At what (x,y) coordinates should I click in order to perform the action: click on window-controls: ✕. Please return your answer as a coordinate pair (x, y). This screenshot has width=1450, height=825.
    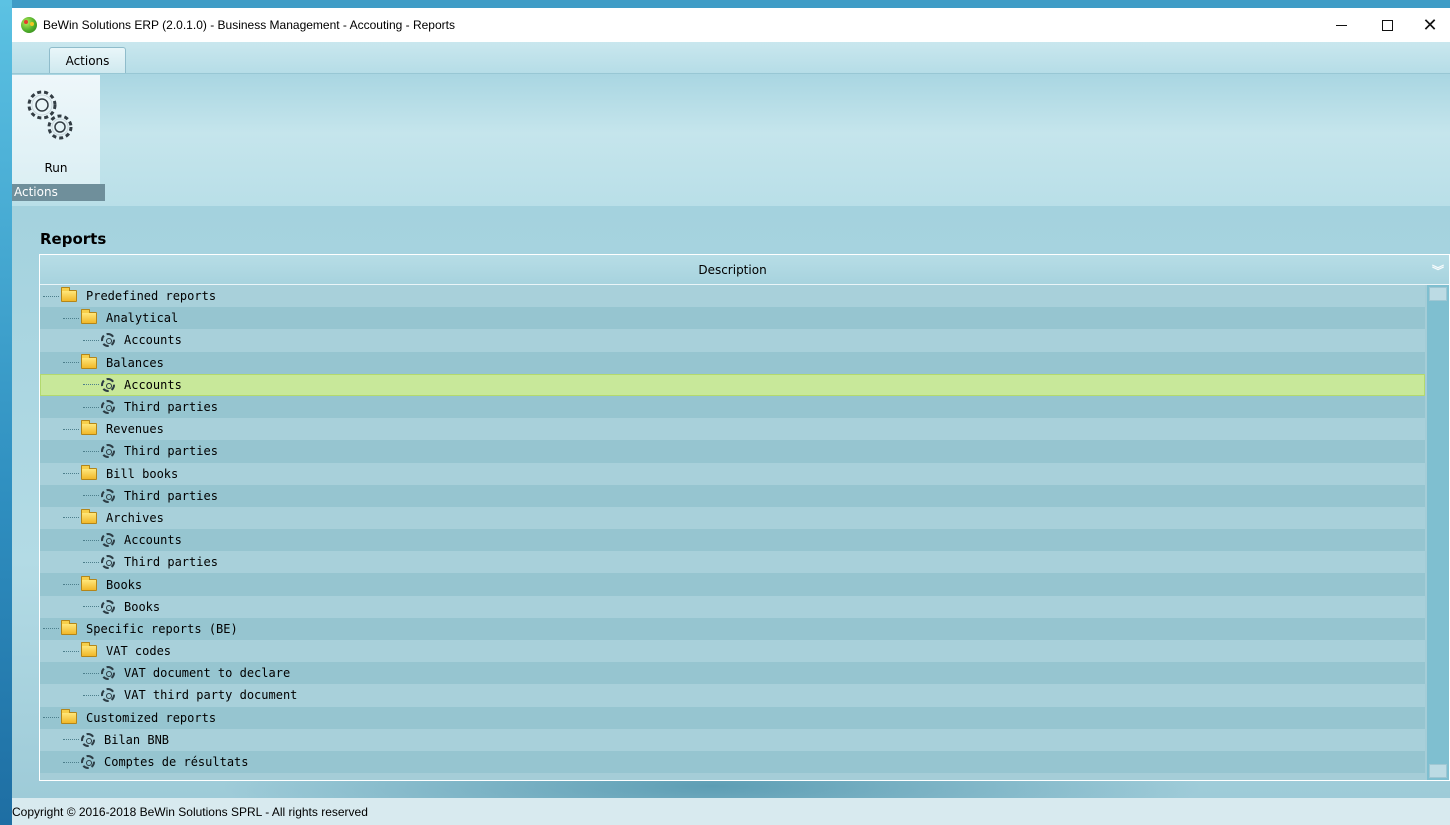
    Looking at the image, I should click on (1384, 25).